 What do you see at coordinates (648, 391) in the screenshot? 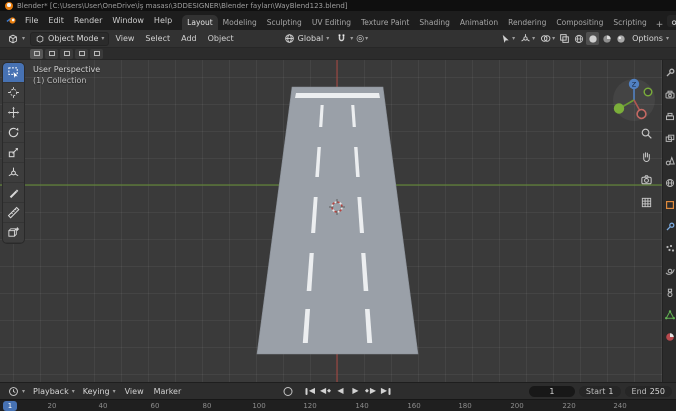
I see `frame-end-field: End 250` at bounding box center [648, 391].